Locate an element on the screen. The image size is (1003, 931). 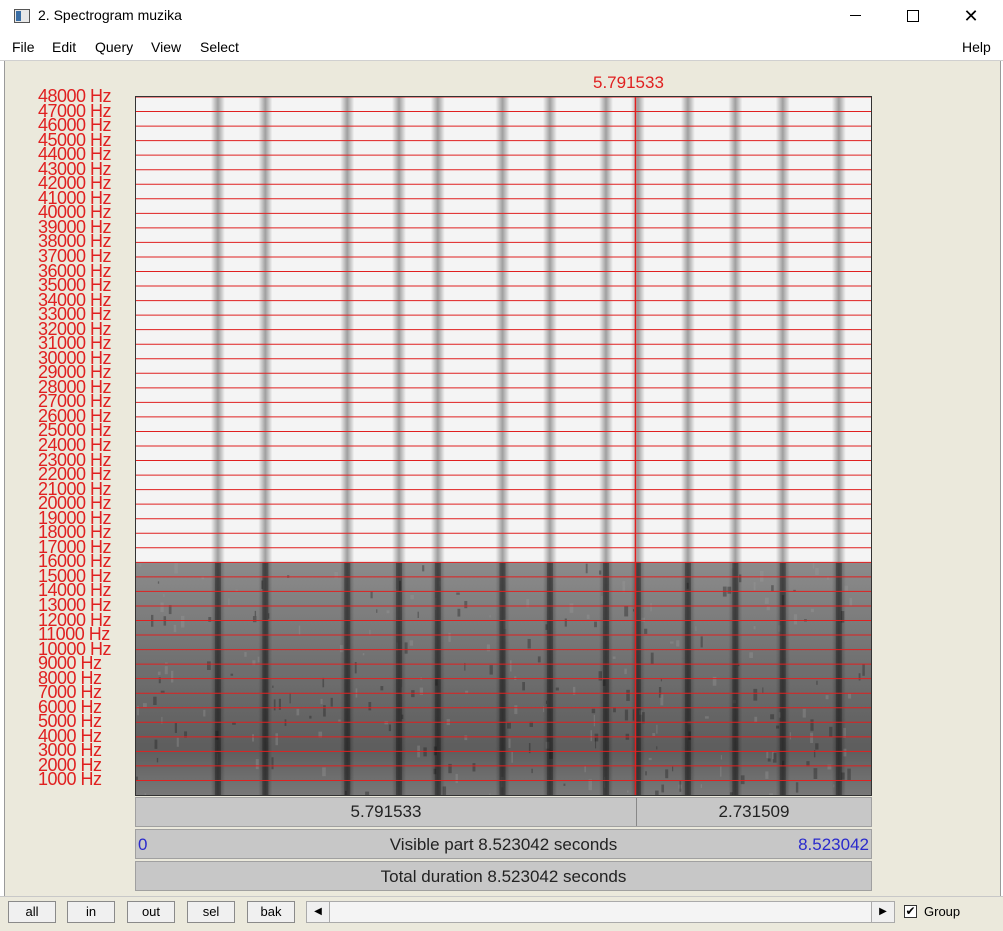
menu-help: Help is located at coordinates (976, 47).